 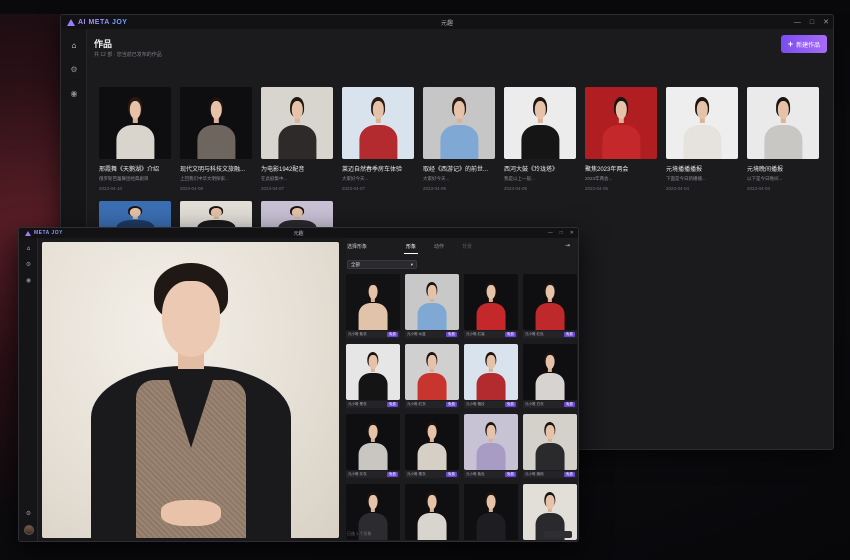 I want to click on tab-motion: 动作, so click(x=439, y=247).